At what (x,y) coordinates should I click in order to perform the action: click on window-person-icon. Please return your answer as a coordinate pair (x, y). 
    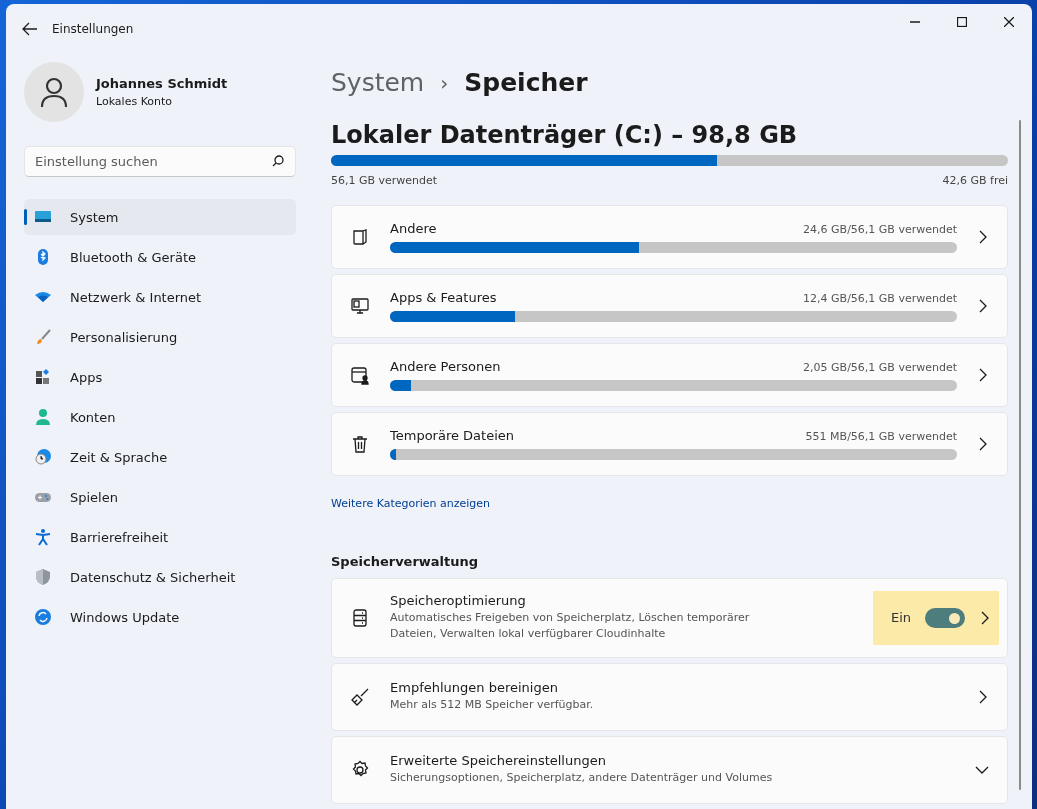
    Looking at the image, I should click on (360, 374).